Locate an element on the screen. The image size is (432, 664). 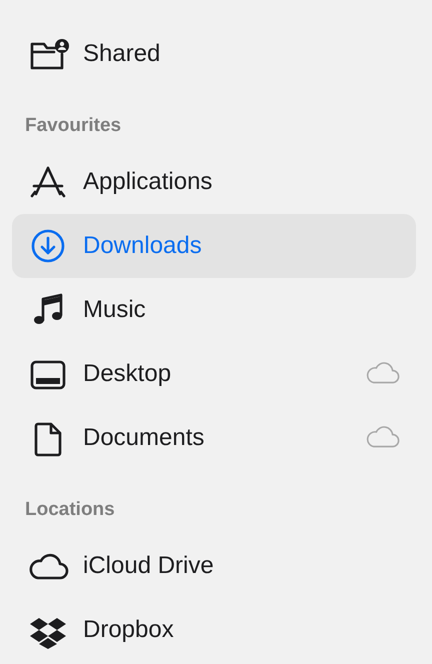
sidebar-item: Applications is located at coordinates (214, 182).